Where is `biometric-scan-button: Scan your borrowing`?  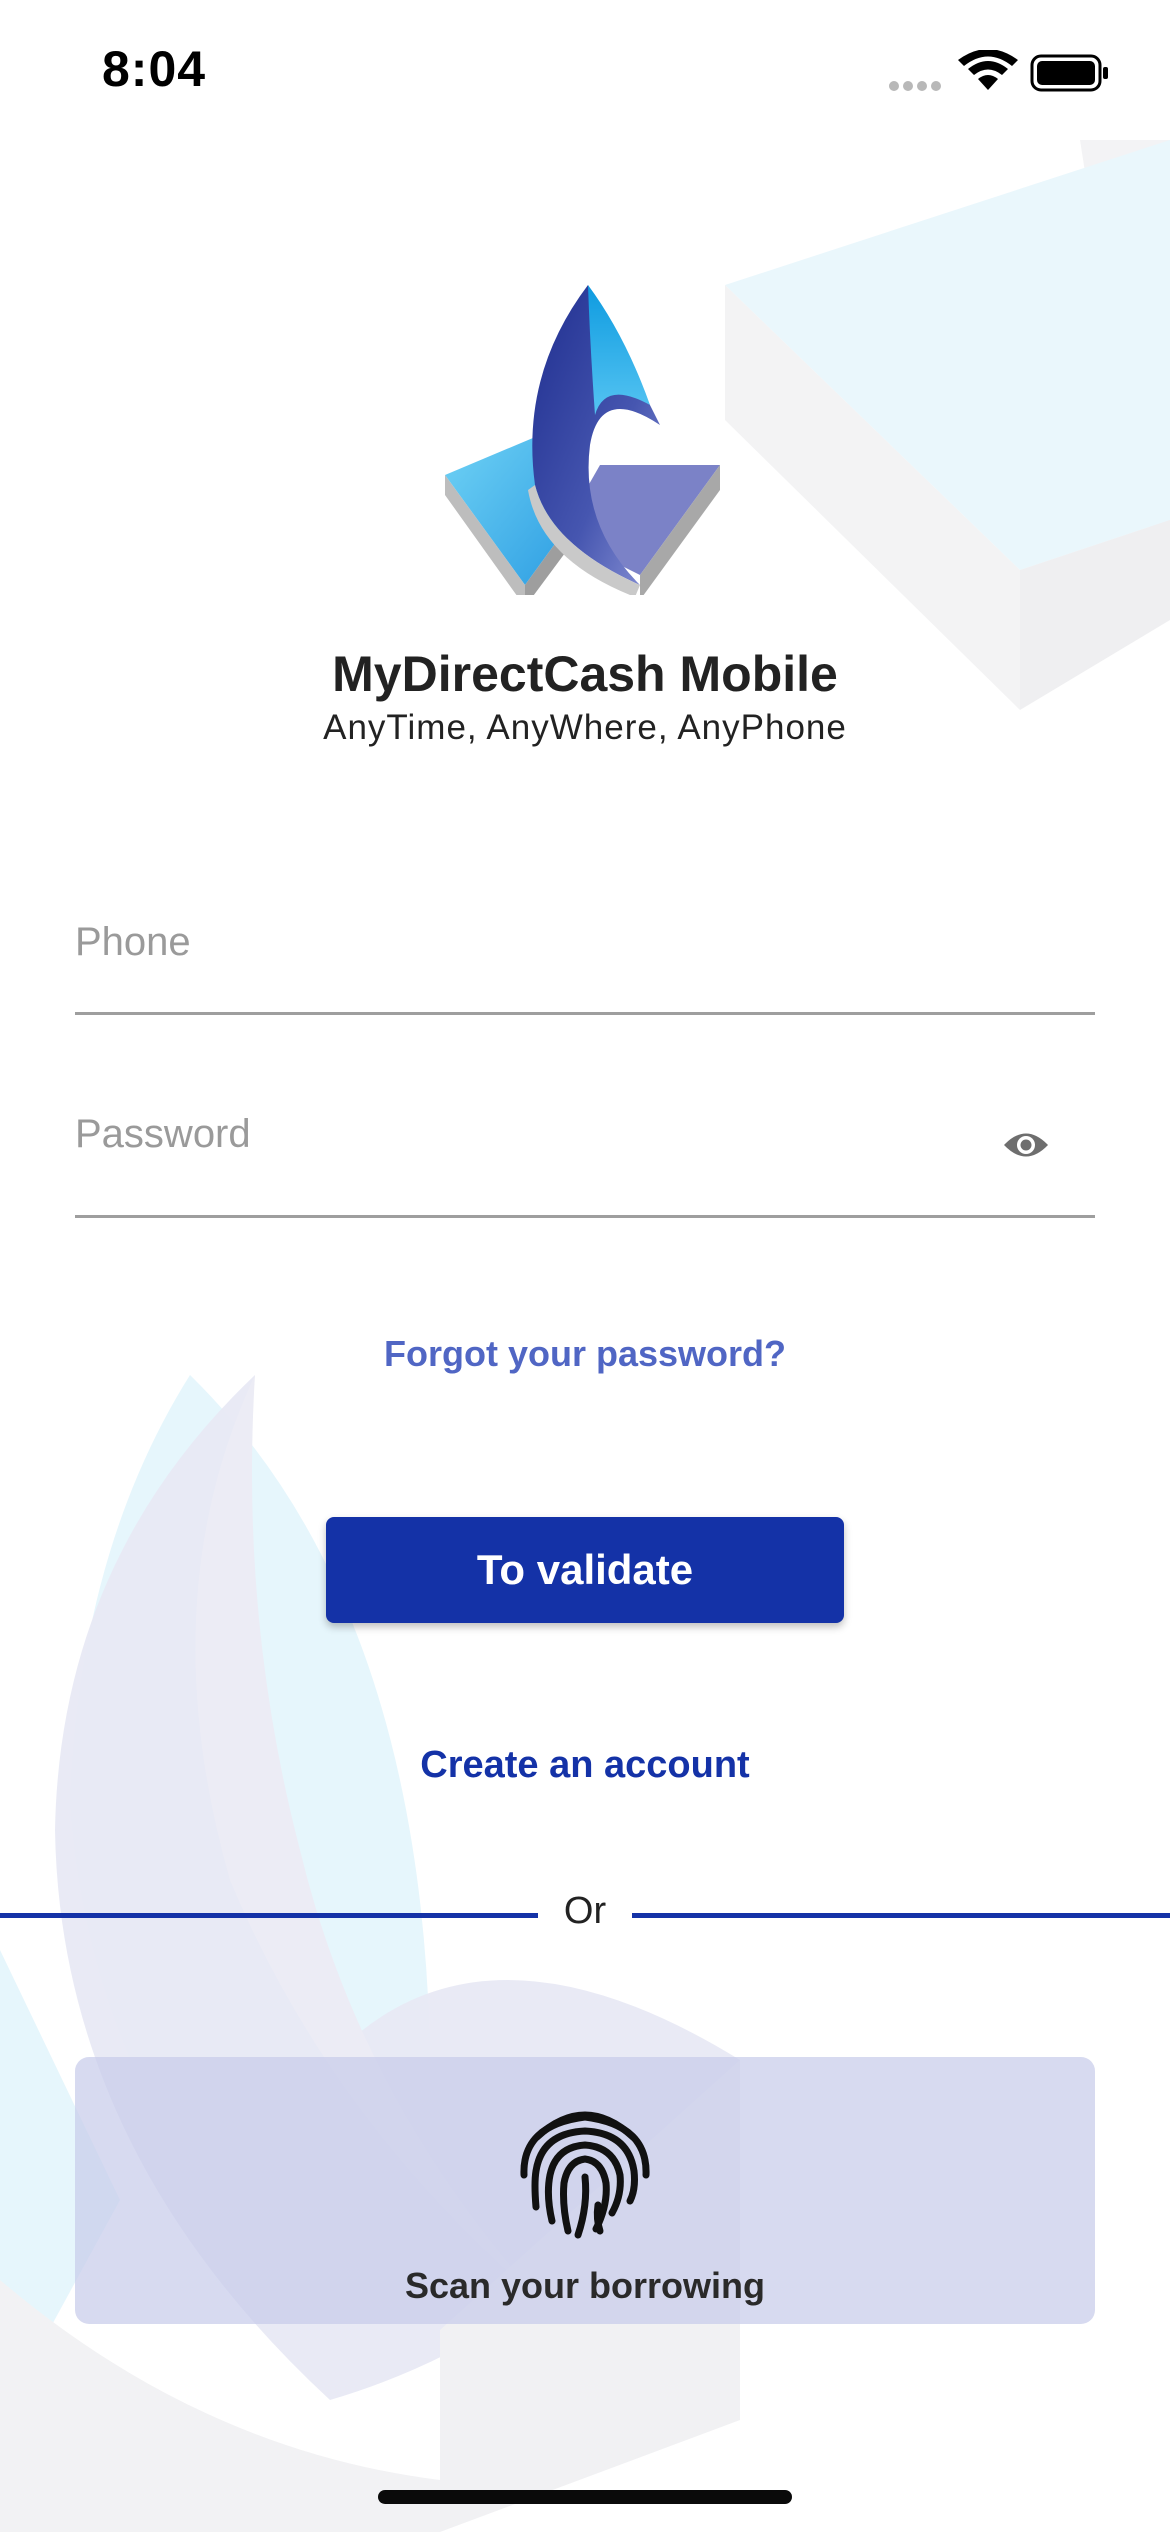 biometric-scan-button: Scan your borrowing is located at coordinates (585, 2190).